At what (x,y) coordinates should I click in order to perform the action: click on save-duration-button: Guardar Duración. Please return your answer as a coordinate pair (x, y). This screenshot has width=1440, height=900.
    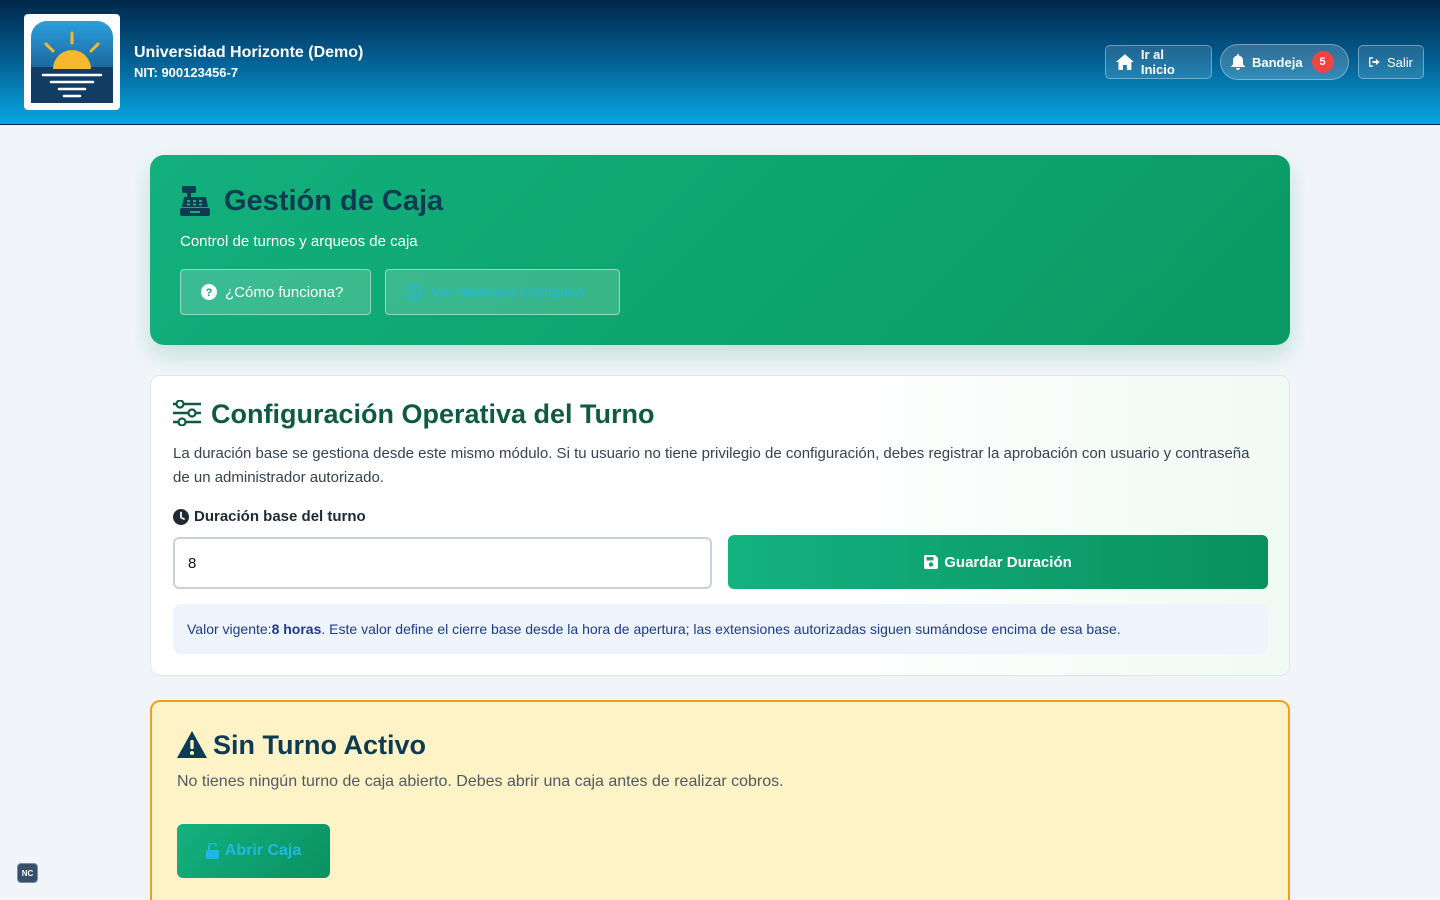
    Looking at the image, I should click on (998, 562).